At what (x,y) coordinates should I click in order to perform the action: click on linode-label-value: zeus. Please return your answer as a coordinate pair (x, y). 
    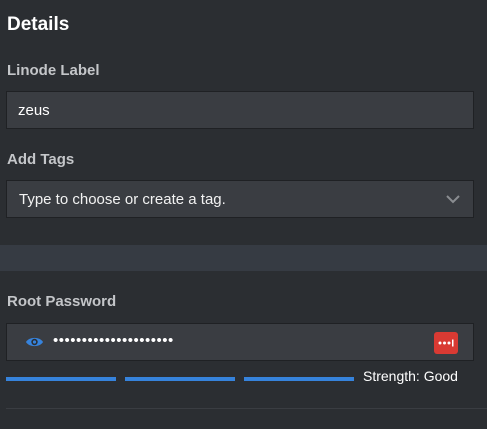
    Looking at the image, I should click on (34, 110).